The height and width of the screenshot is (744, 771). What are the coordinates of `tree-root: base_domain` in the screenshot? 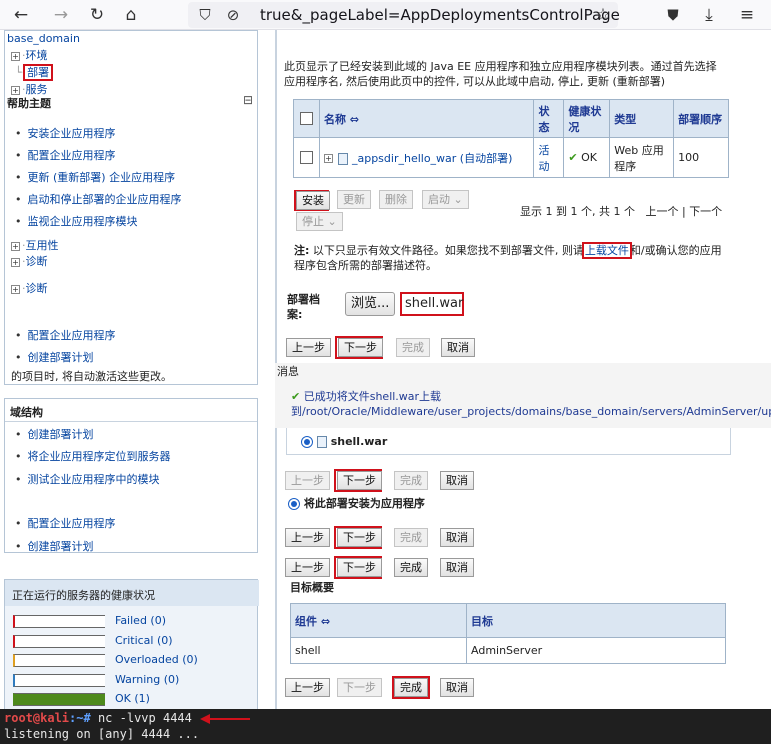 It's located at (43, 38).